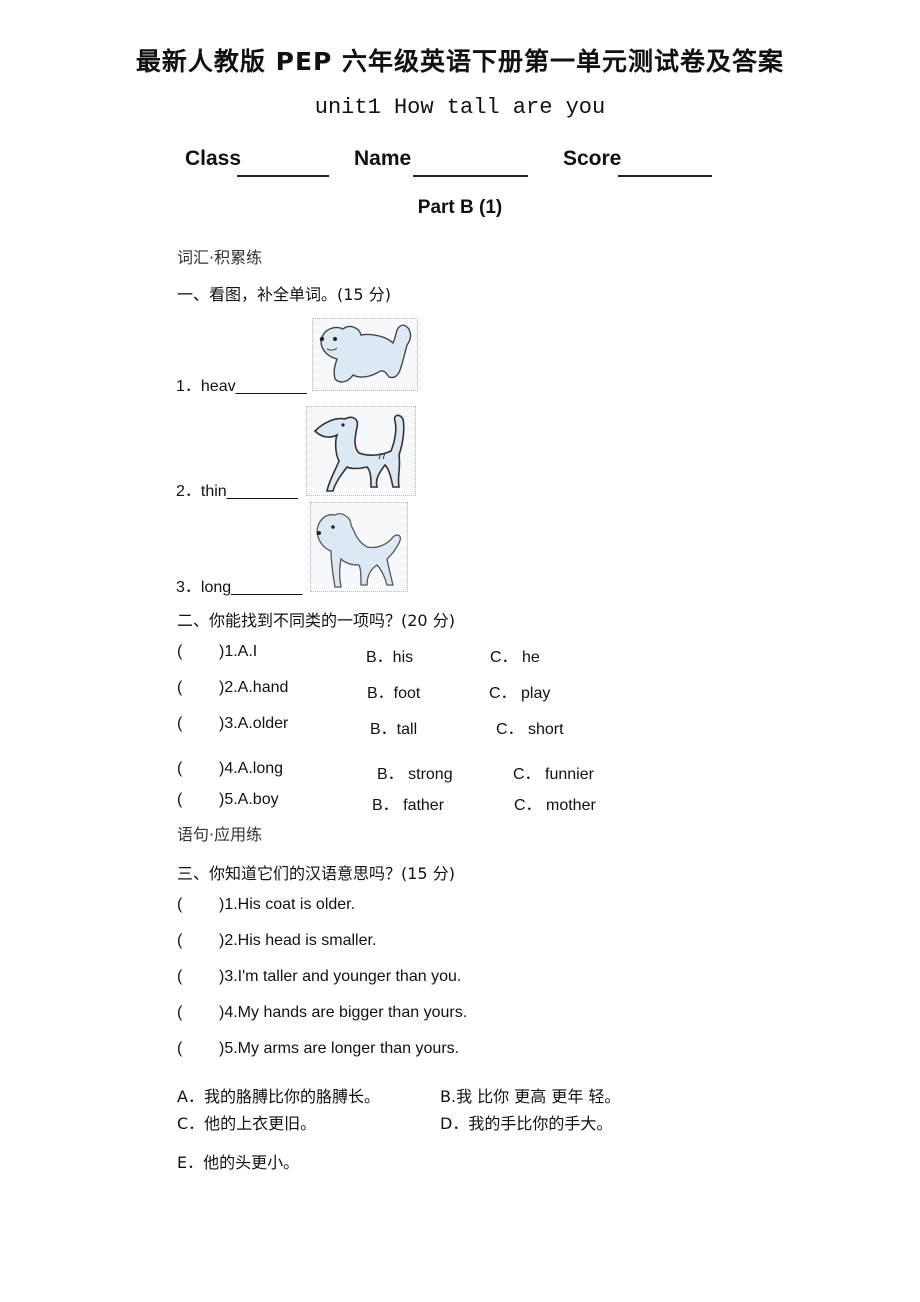 Image resolution: width=920 pixels, height=1302 pixels. I want to click on name-label: Name, so click(383, 158).